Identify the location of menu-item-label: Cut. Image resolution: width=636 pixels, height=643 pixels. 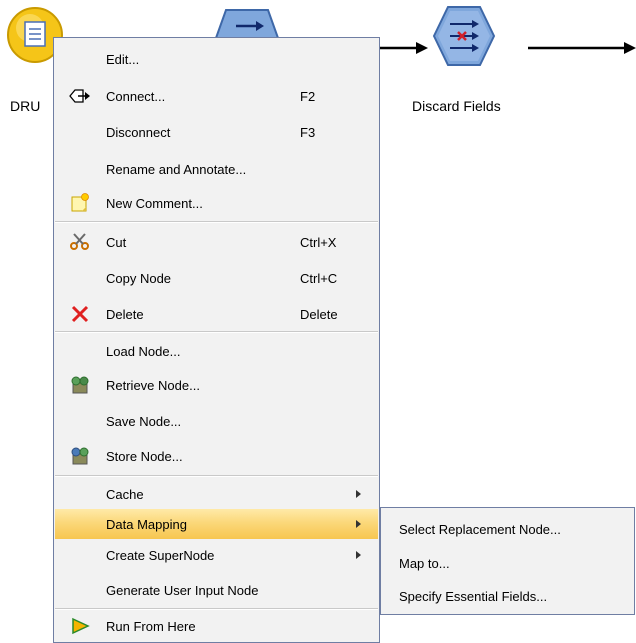
(116, 242).